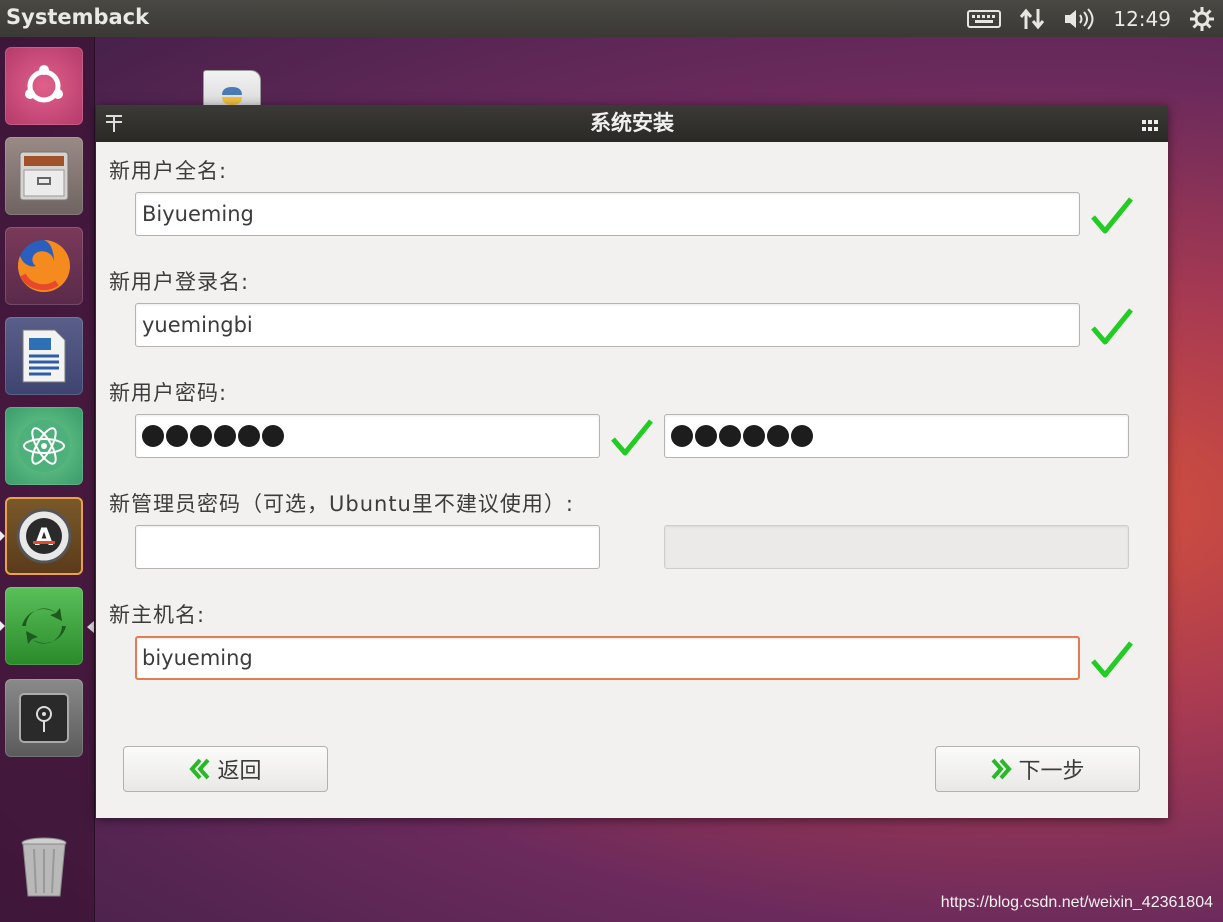 This screenshot has height=922, width=1223. What do you see at coordinates (78, 17) in the screenshot?
I see `app-title: Systemback` at bounding box center [78, 17].